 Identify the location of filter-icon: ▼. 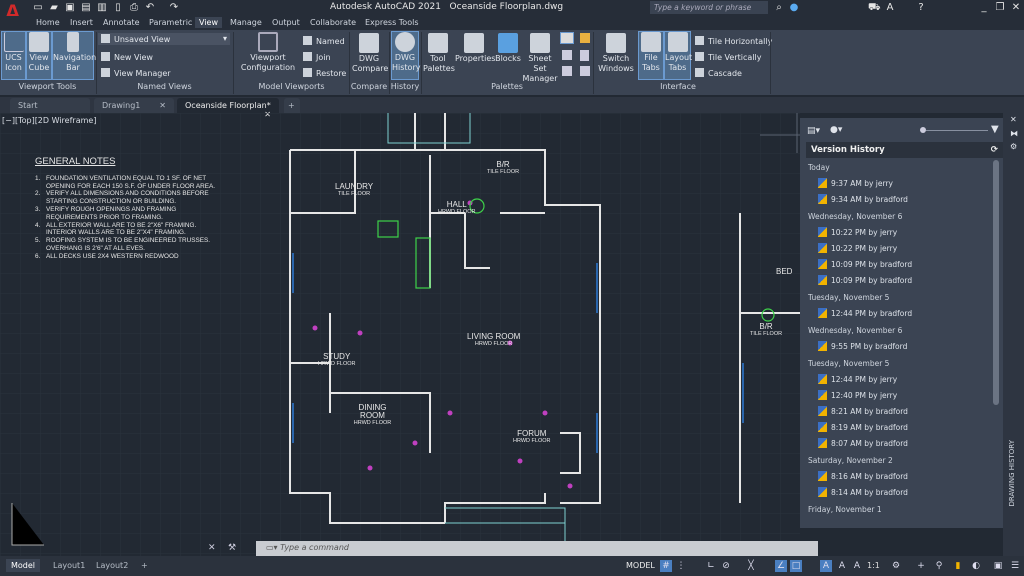
(995, 129).